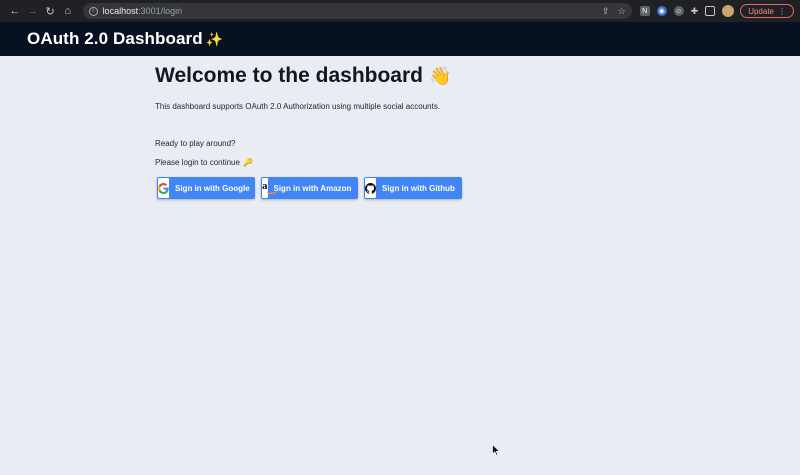 The height and width of the screenshot is (475, 800). Describe the element at coordinates (50, 11) in the screenshot. I see `reload-icon: ↻` at that location.